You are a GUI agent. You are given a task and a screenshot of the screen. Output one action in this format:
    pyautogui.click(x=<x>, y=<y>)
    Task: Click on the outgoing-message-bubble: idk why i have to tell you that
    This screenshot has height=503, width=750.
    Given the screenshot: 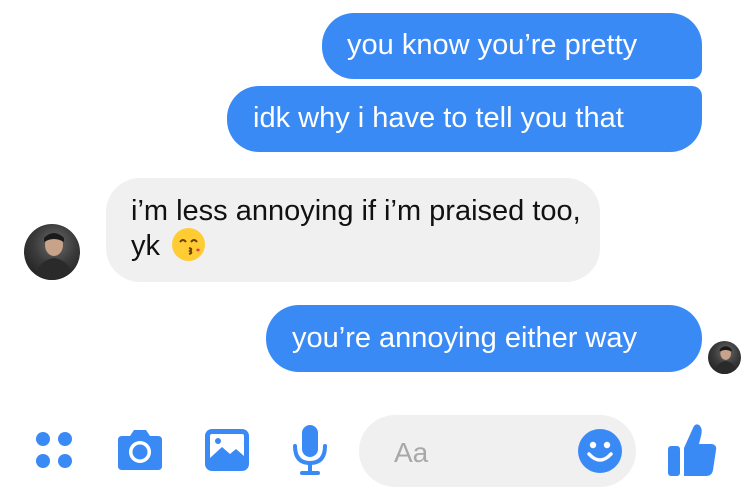 What is the action you would take?
    pyautogui.click(x=464, y=119)
    